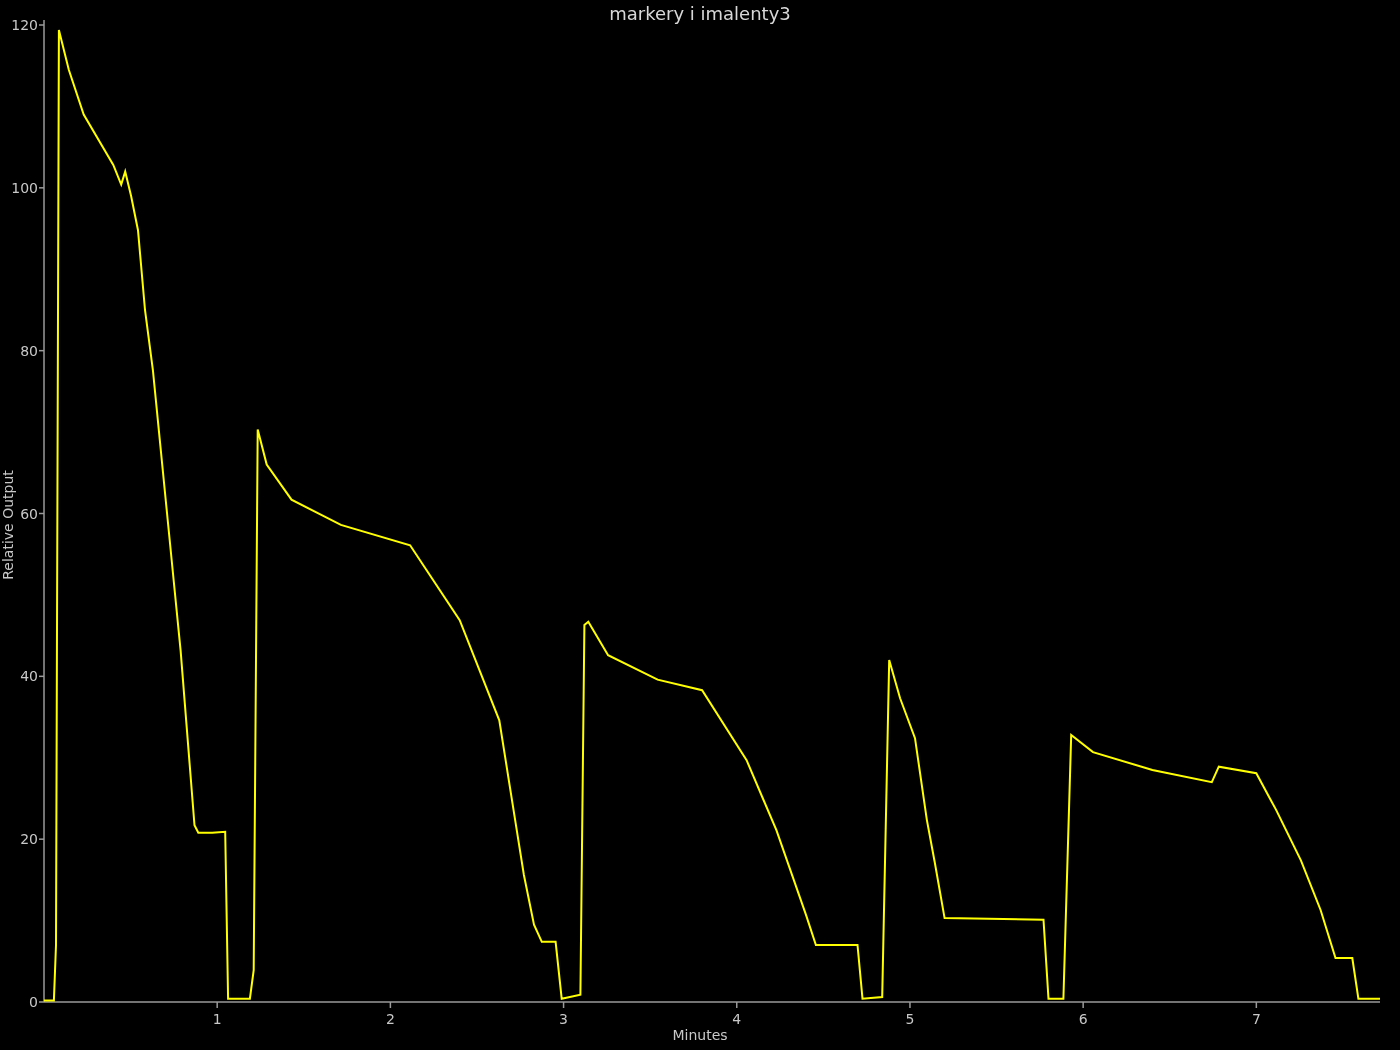 This screenshot has width=1400, height=1050. Describe the element at coordinates (29, 513) in the screenshot. I see `tick-label: 60` at that location.